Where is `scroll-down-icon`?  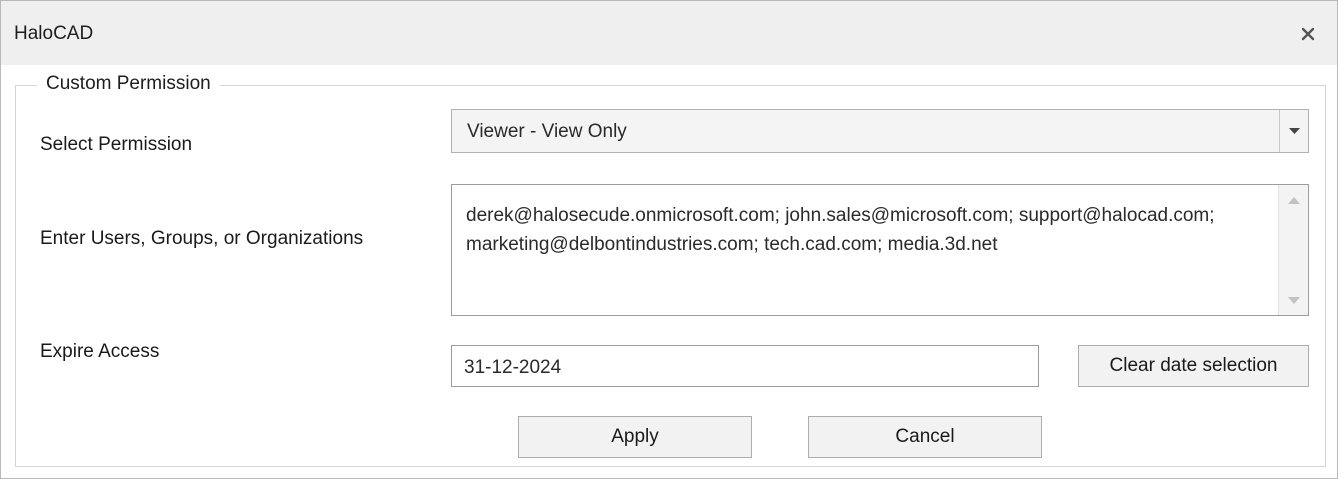 scroll-down-icon is located at coordinates (1293, 300).